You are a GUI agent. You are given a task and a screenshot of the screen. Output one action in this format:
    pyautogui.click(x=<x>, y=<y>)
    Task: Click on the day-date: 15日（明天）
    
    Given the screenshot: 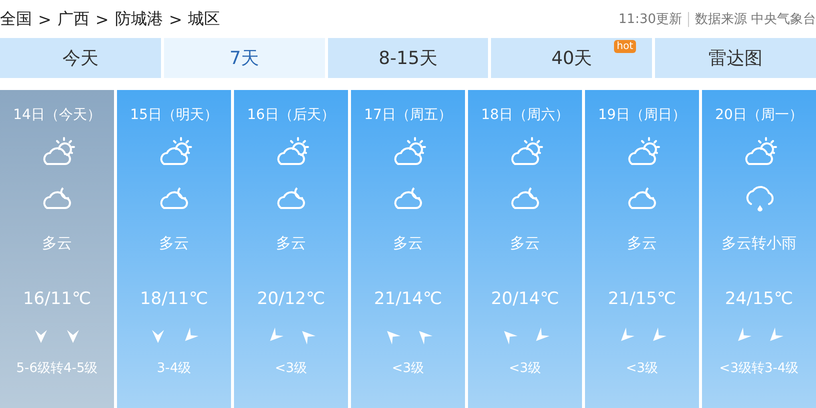 What is the action you would take?
    pyautogui.click(x=174, y=115)
    